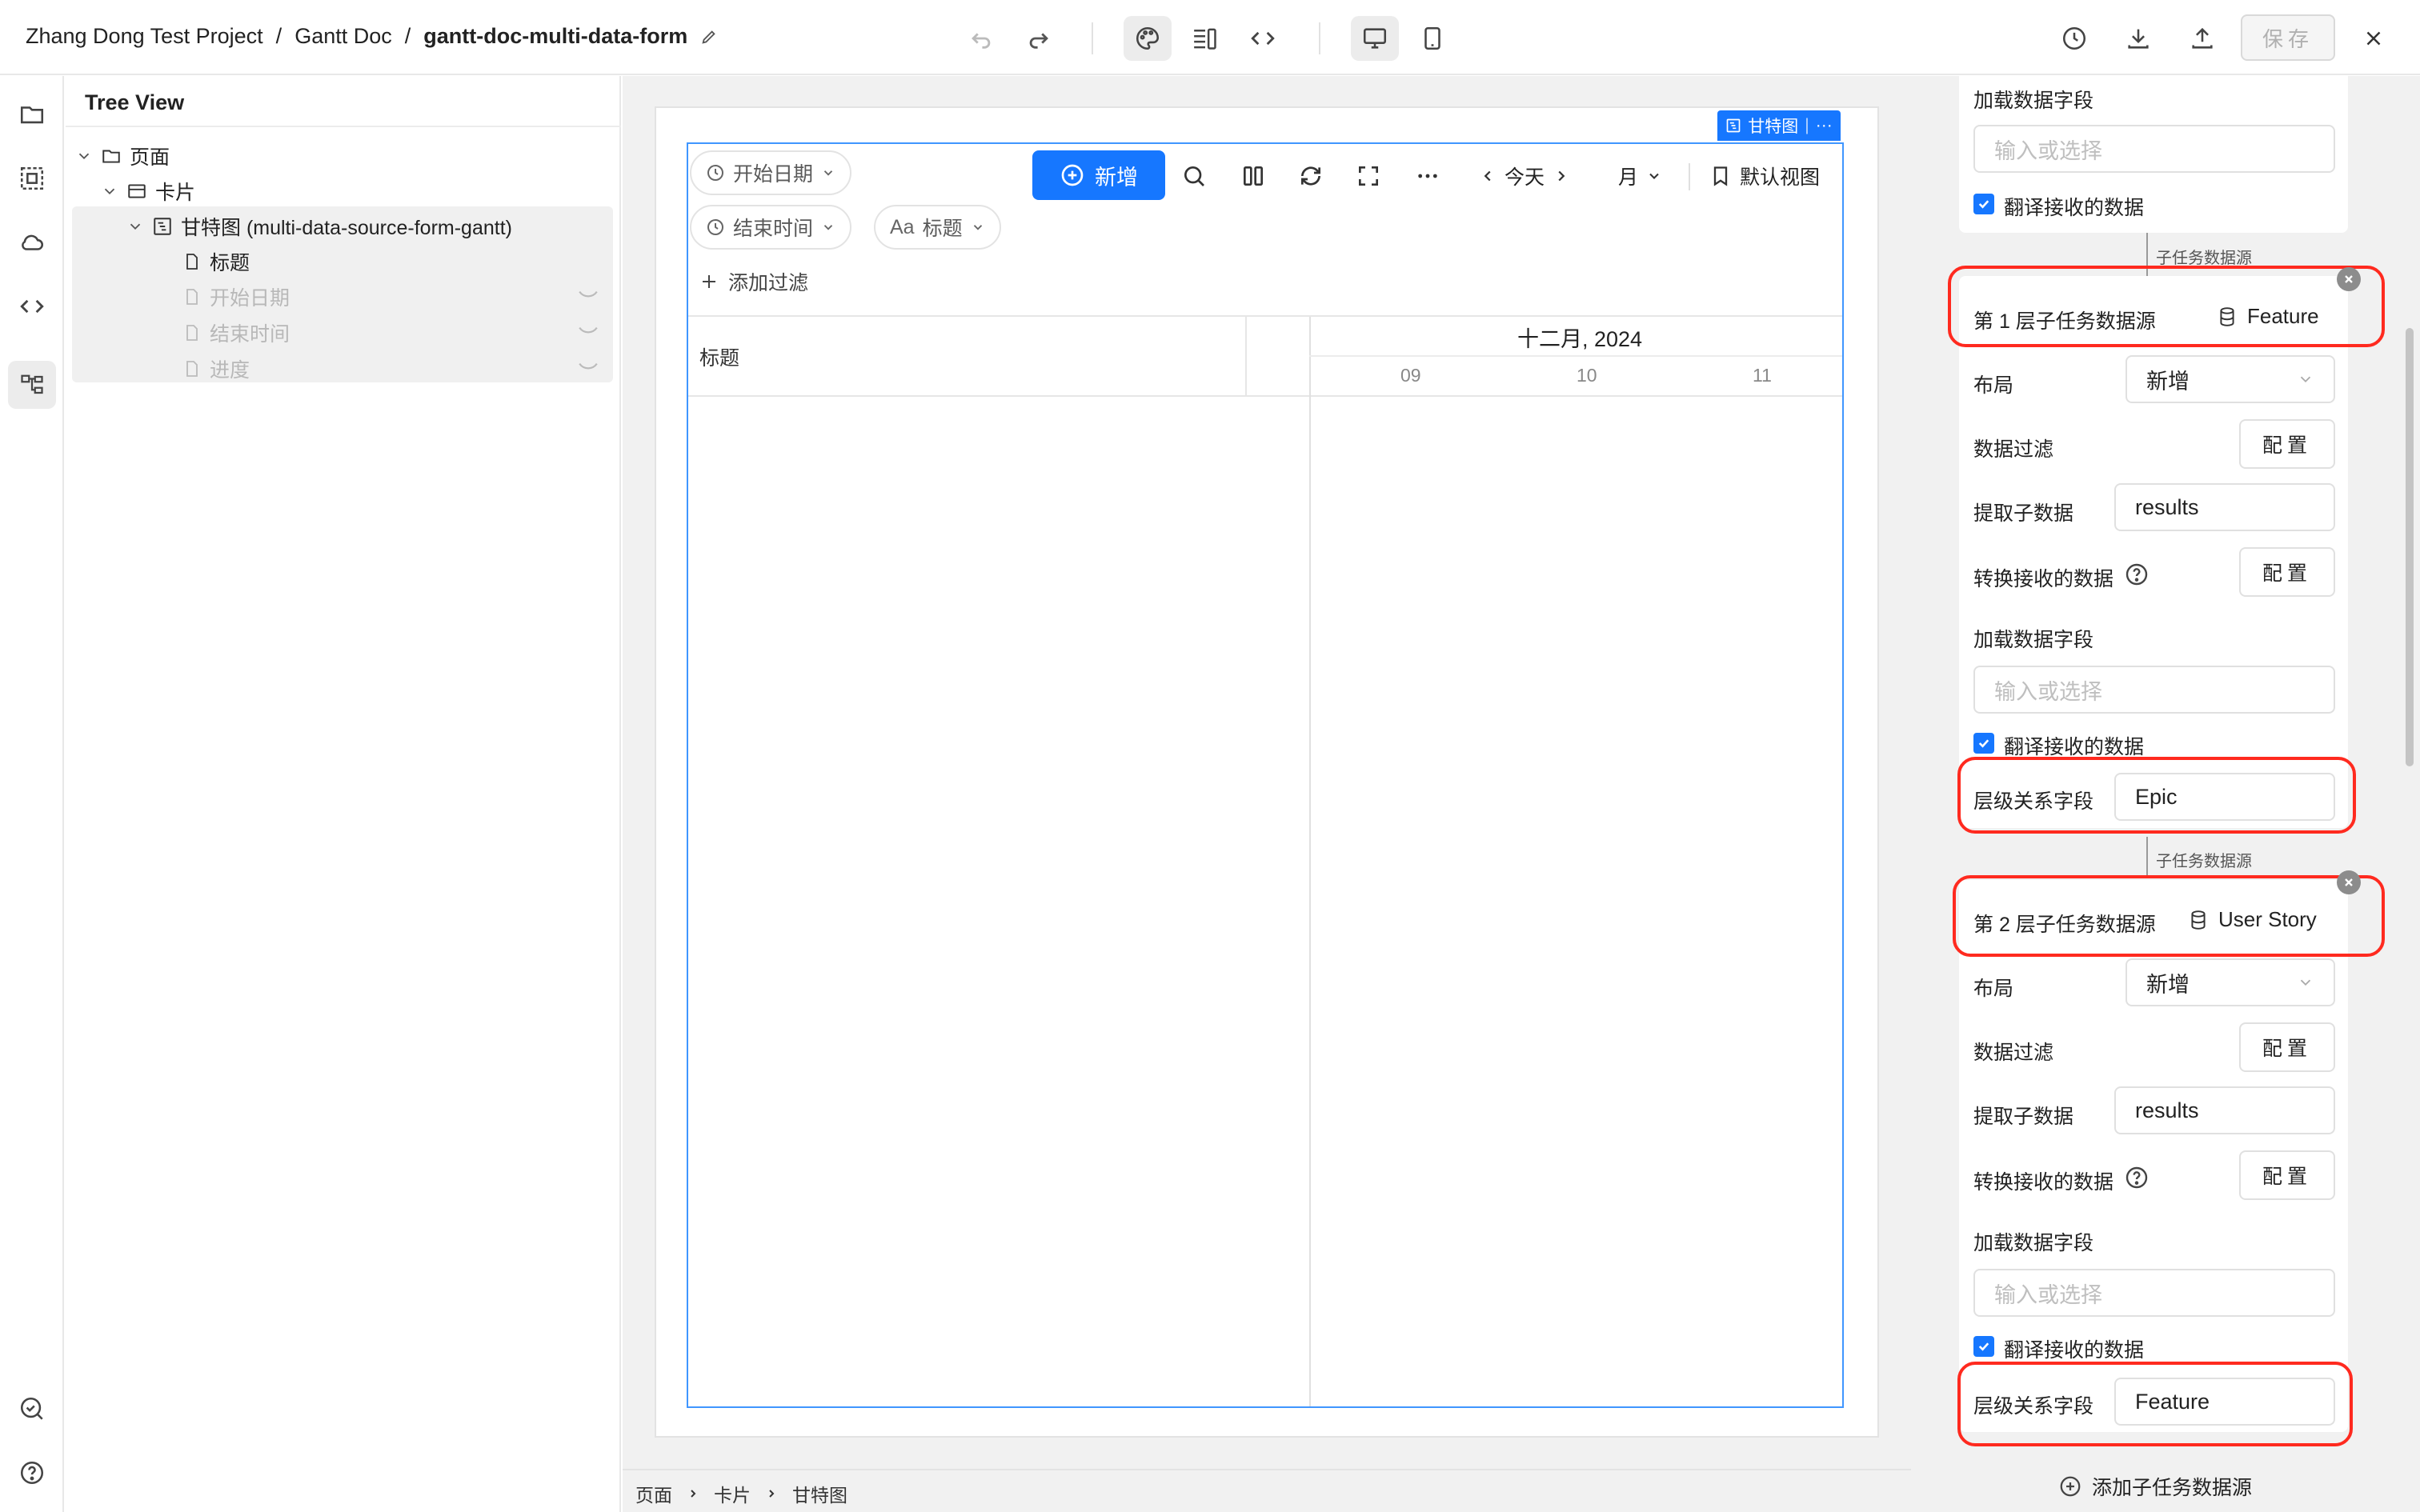 The height and width of the screenshot is (1512, 2420). I want to click on mobile-view-icon, so click(1432, 38).